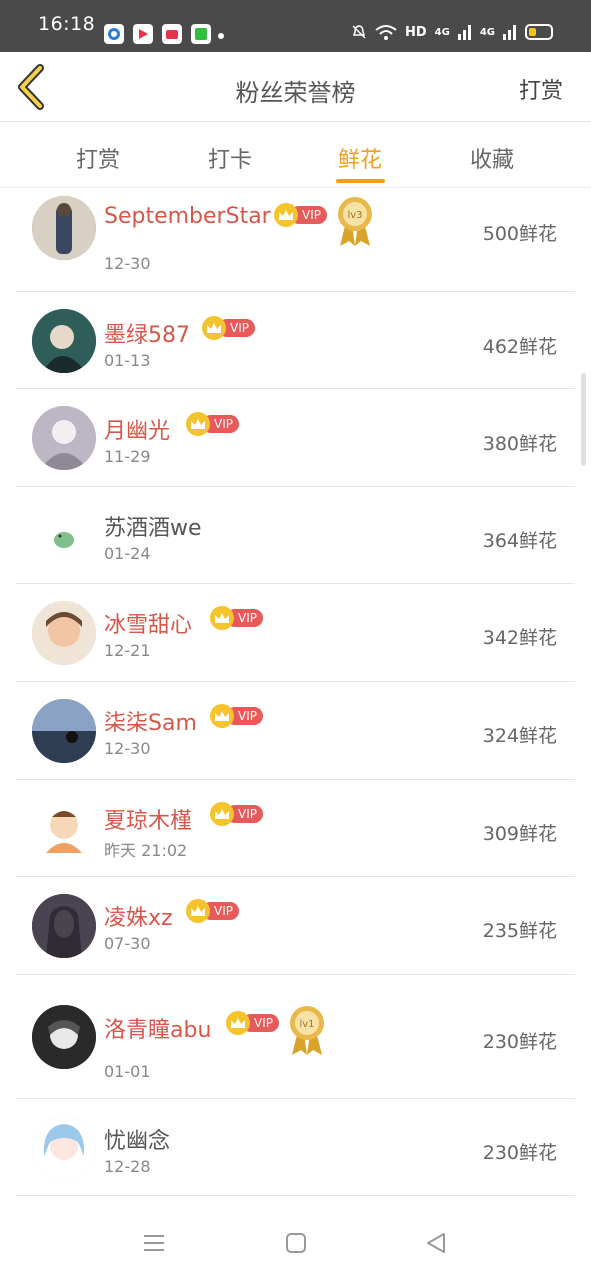 This screenshot has width=591, height=1280. What do you see at coordinates (154, 1243) in the screenshot?
I see `menu-icon` at bounding box center [154, 1243].